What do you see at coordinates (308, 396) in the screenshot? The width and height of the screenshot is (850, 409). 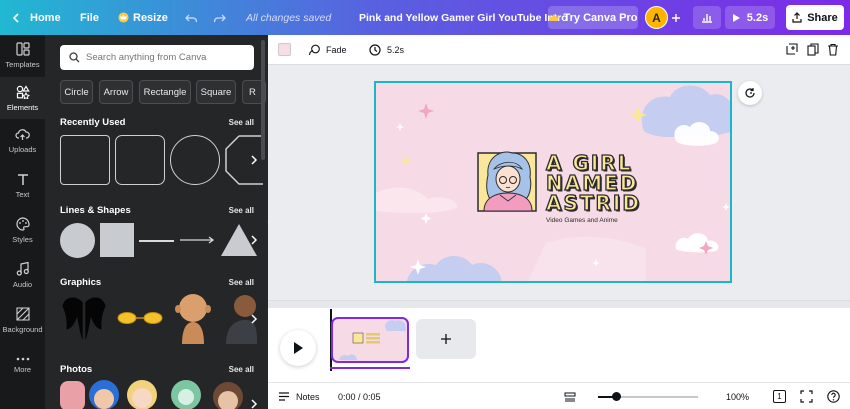 I see `notes-label: Notes` at bounding box center [308, 396].